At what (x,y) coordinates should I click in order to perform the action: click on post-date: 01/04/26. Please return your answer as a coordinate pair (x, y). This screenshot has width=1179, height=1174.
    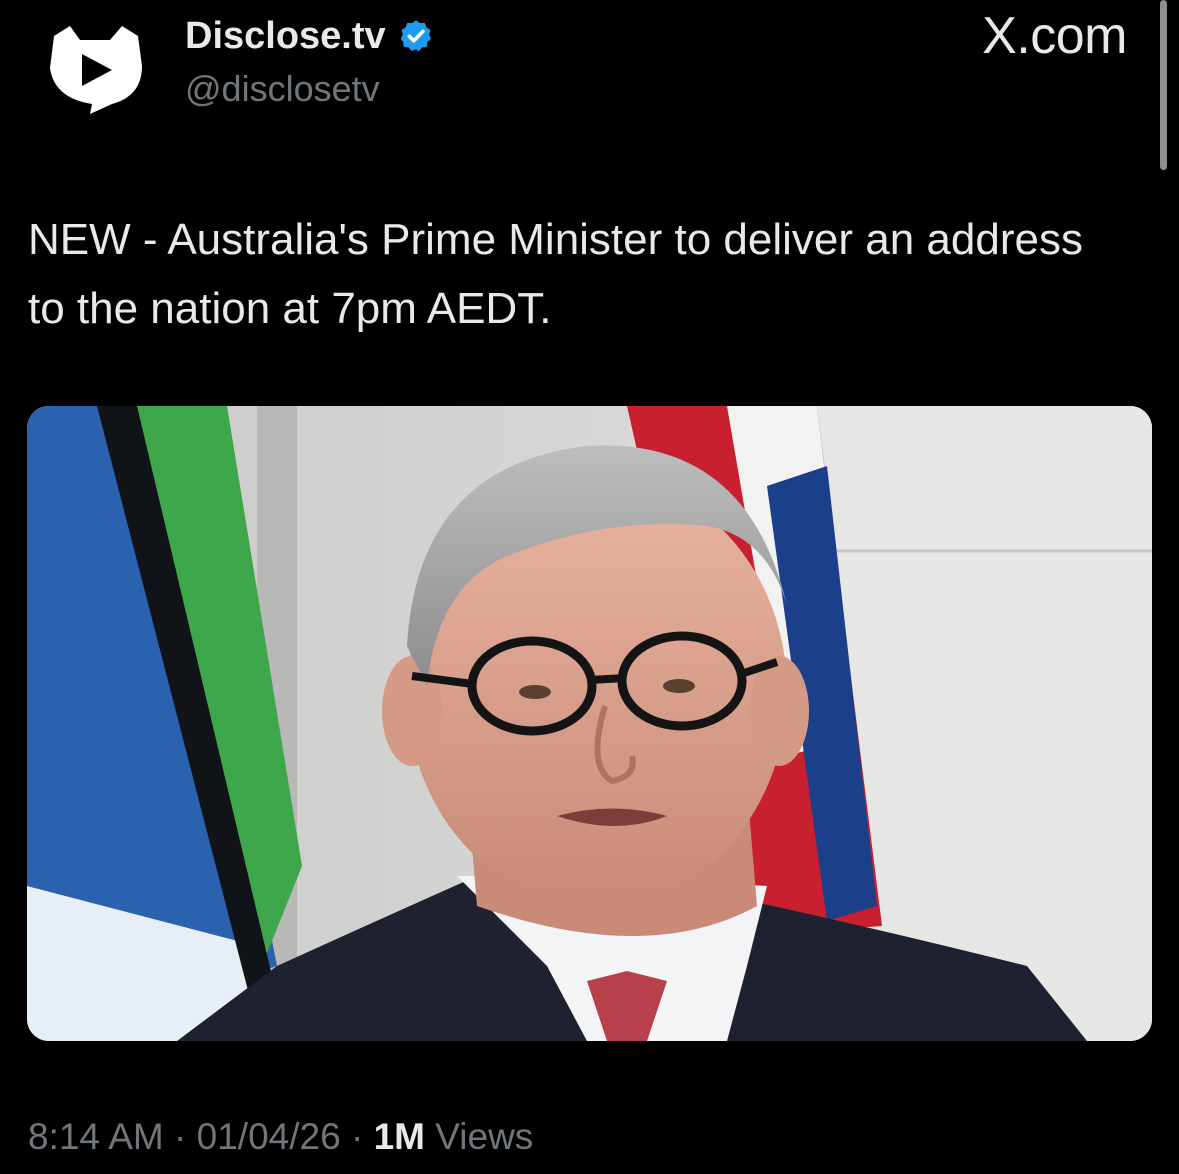
    Looking at the image, I should click on (269, 1136).